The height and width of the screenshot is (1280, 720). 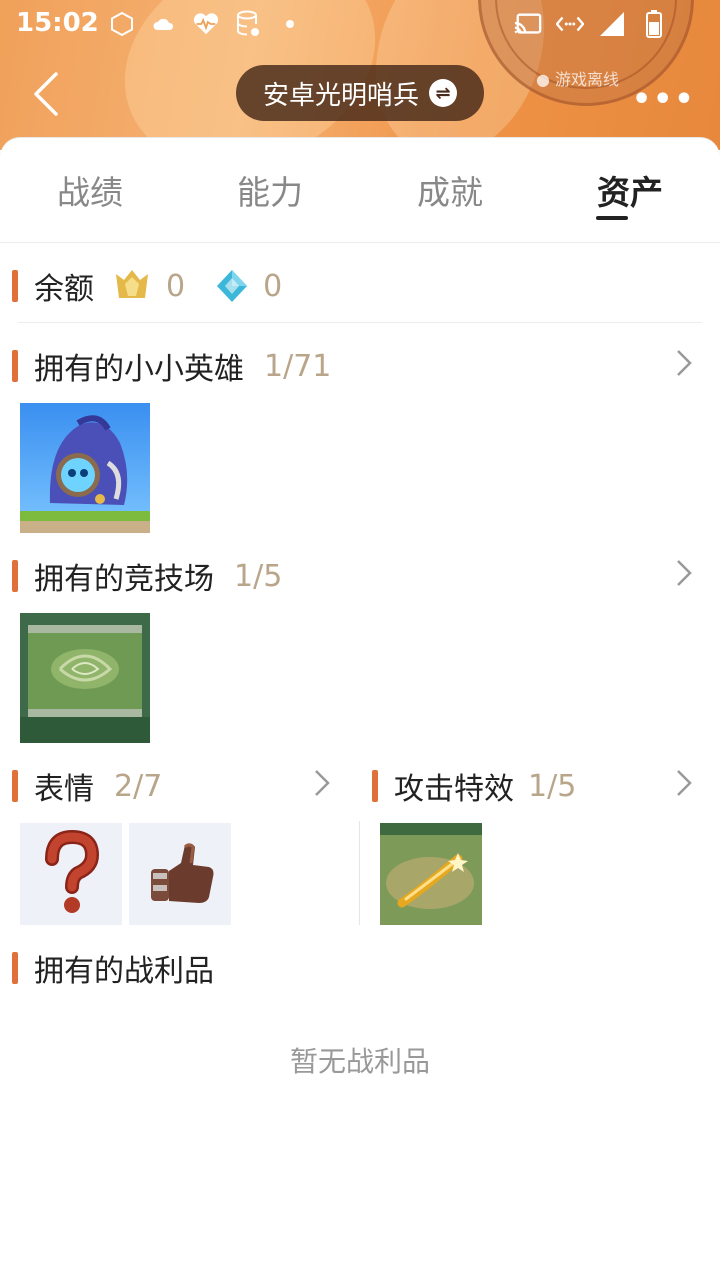 I want to click on arena-thumbnail, so click(x=85, y=678).